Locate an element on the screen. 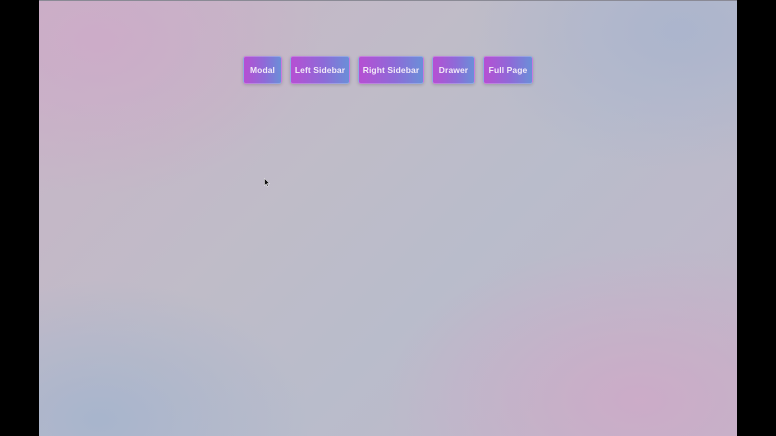 Image resolution: width=776 pixels, height=436 pixels. letterbox-left is located at coordinates (19, 218).